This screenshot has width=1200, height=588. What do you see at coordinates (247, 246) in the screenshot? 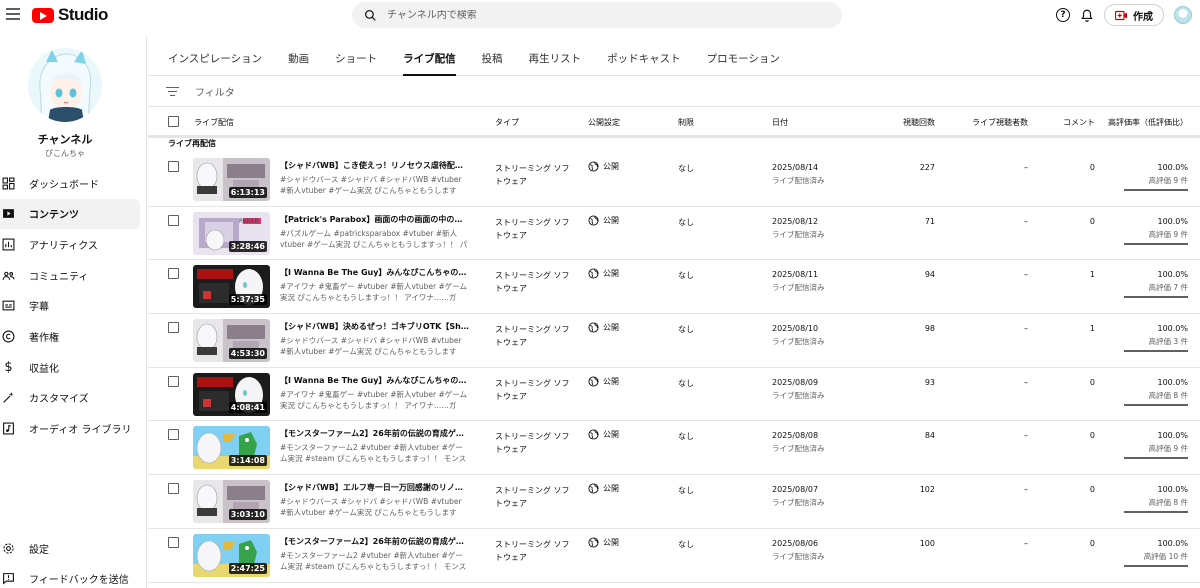
I see `video-duration: 3:28:46` at bounding box center [247, 246].